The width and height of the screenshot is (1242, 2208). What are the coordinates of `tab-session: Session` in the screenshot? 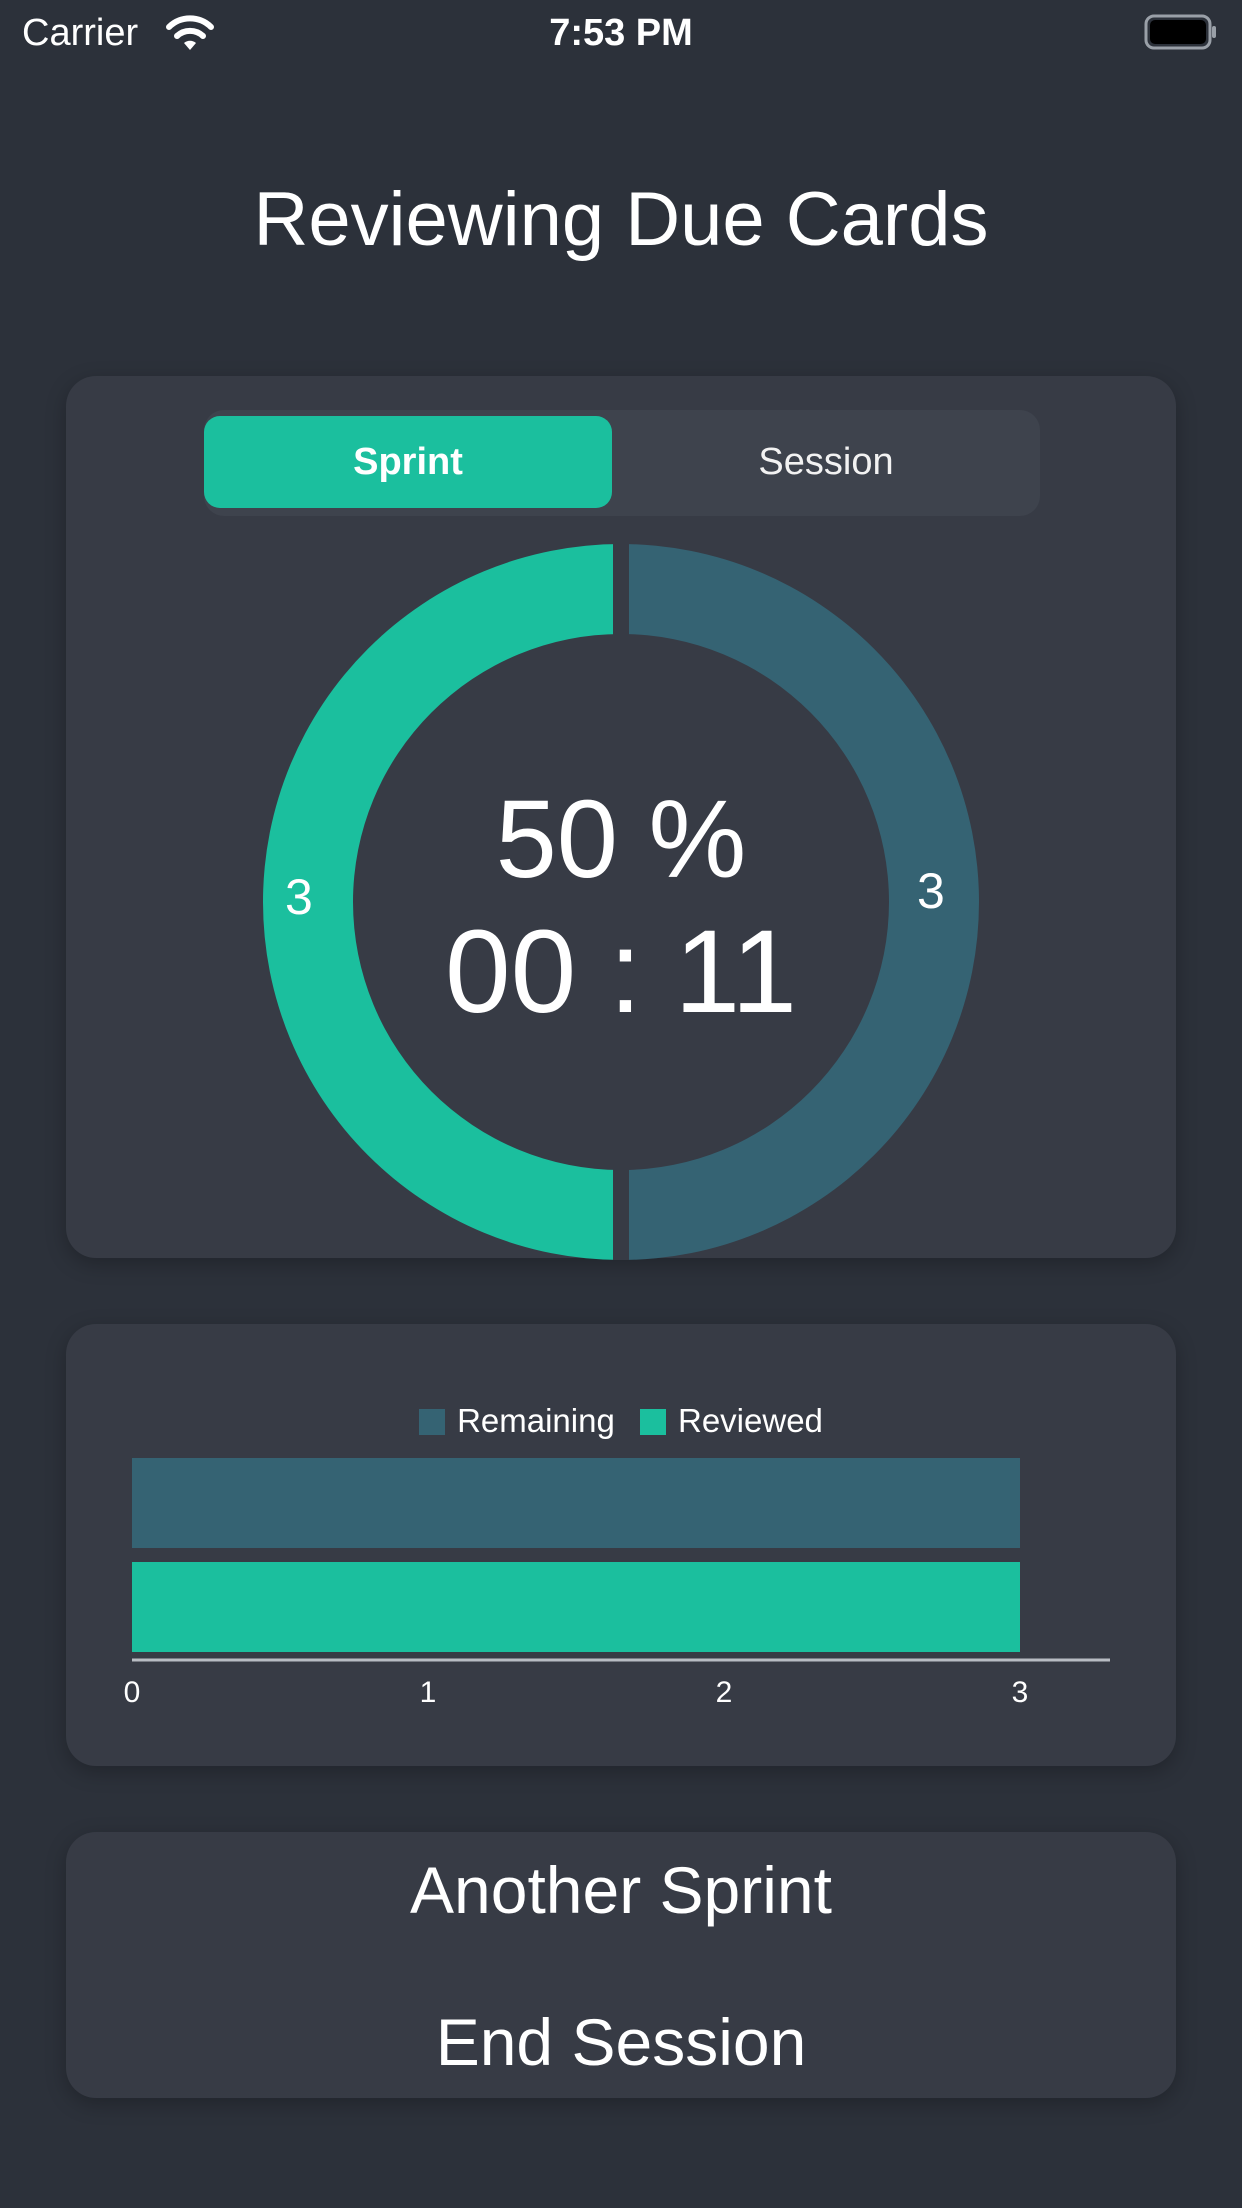 It's located at (826, 462).